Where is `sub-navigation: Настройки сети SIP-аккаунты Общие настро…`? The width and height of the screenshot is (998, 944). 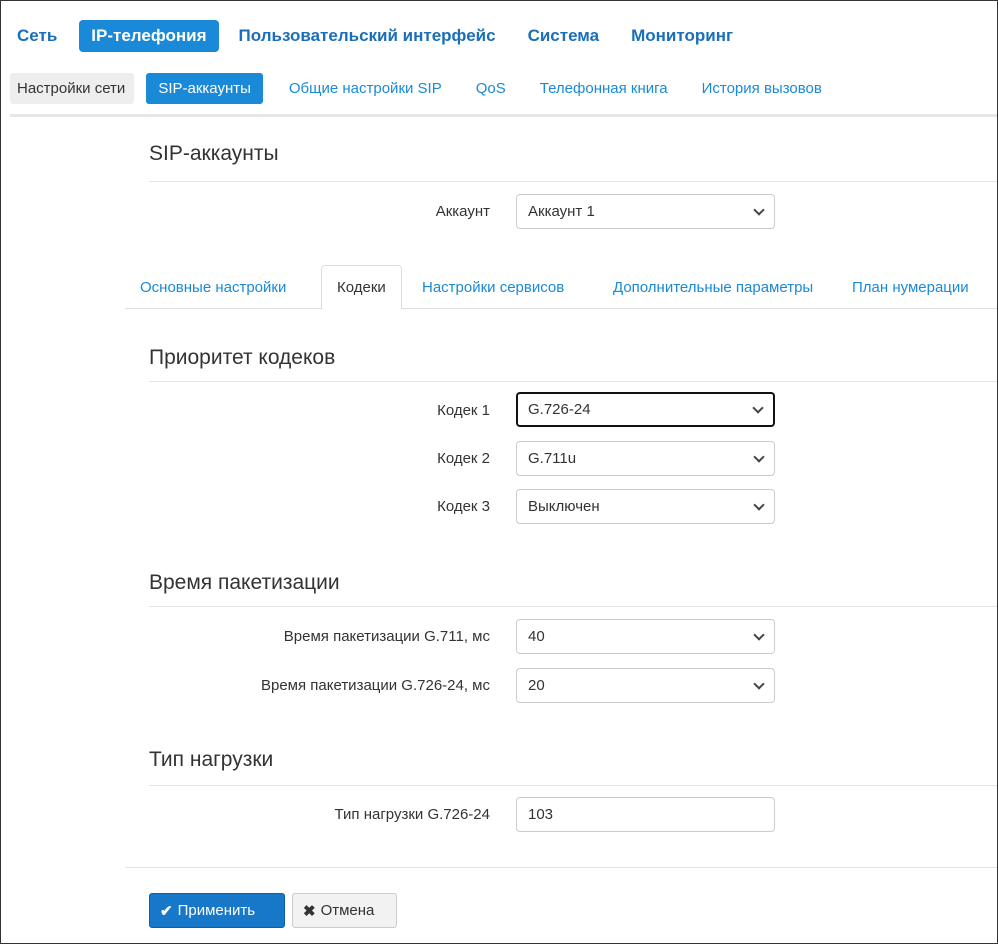 sub-navigation: Настройки сети SIP-аккаунты Общие настро… is located at coordinates (427, 88).